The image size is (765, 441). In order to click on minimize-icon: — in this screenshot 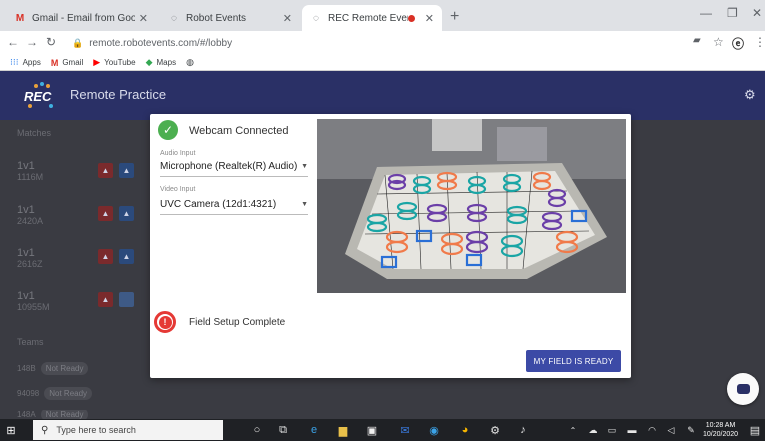, I will do `click(706, 13)`.